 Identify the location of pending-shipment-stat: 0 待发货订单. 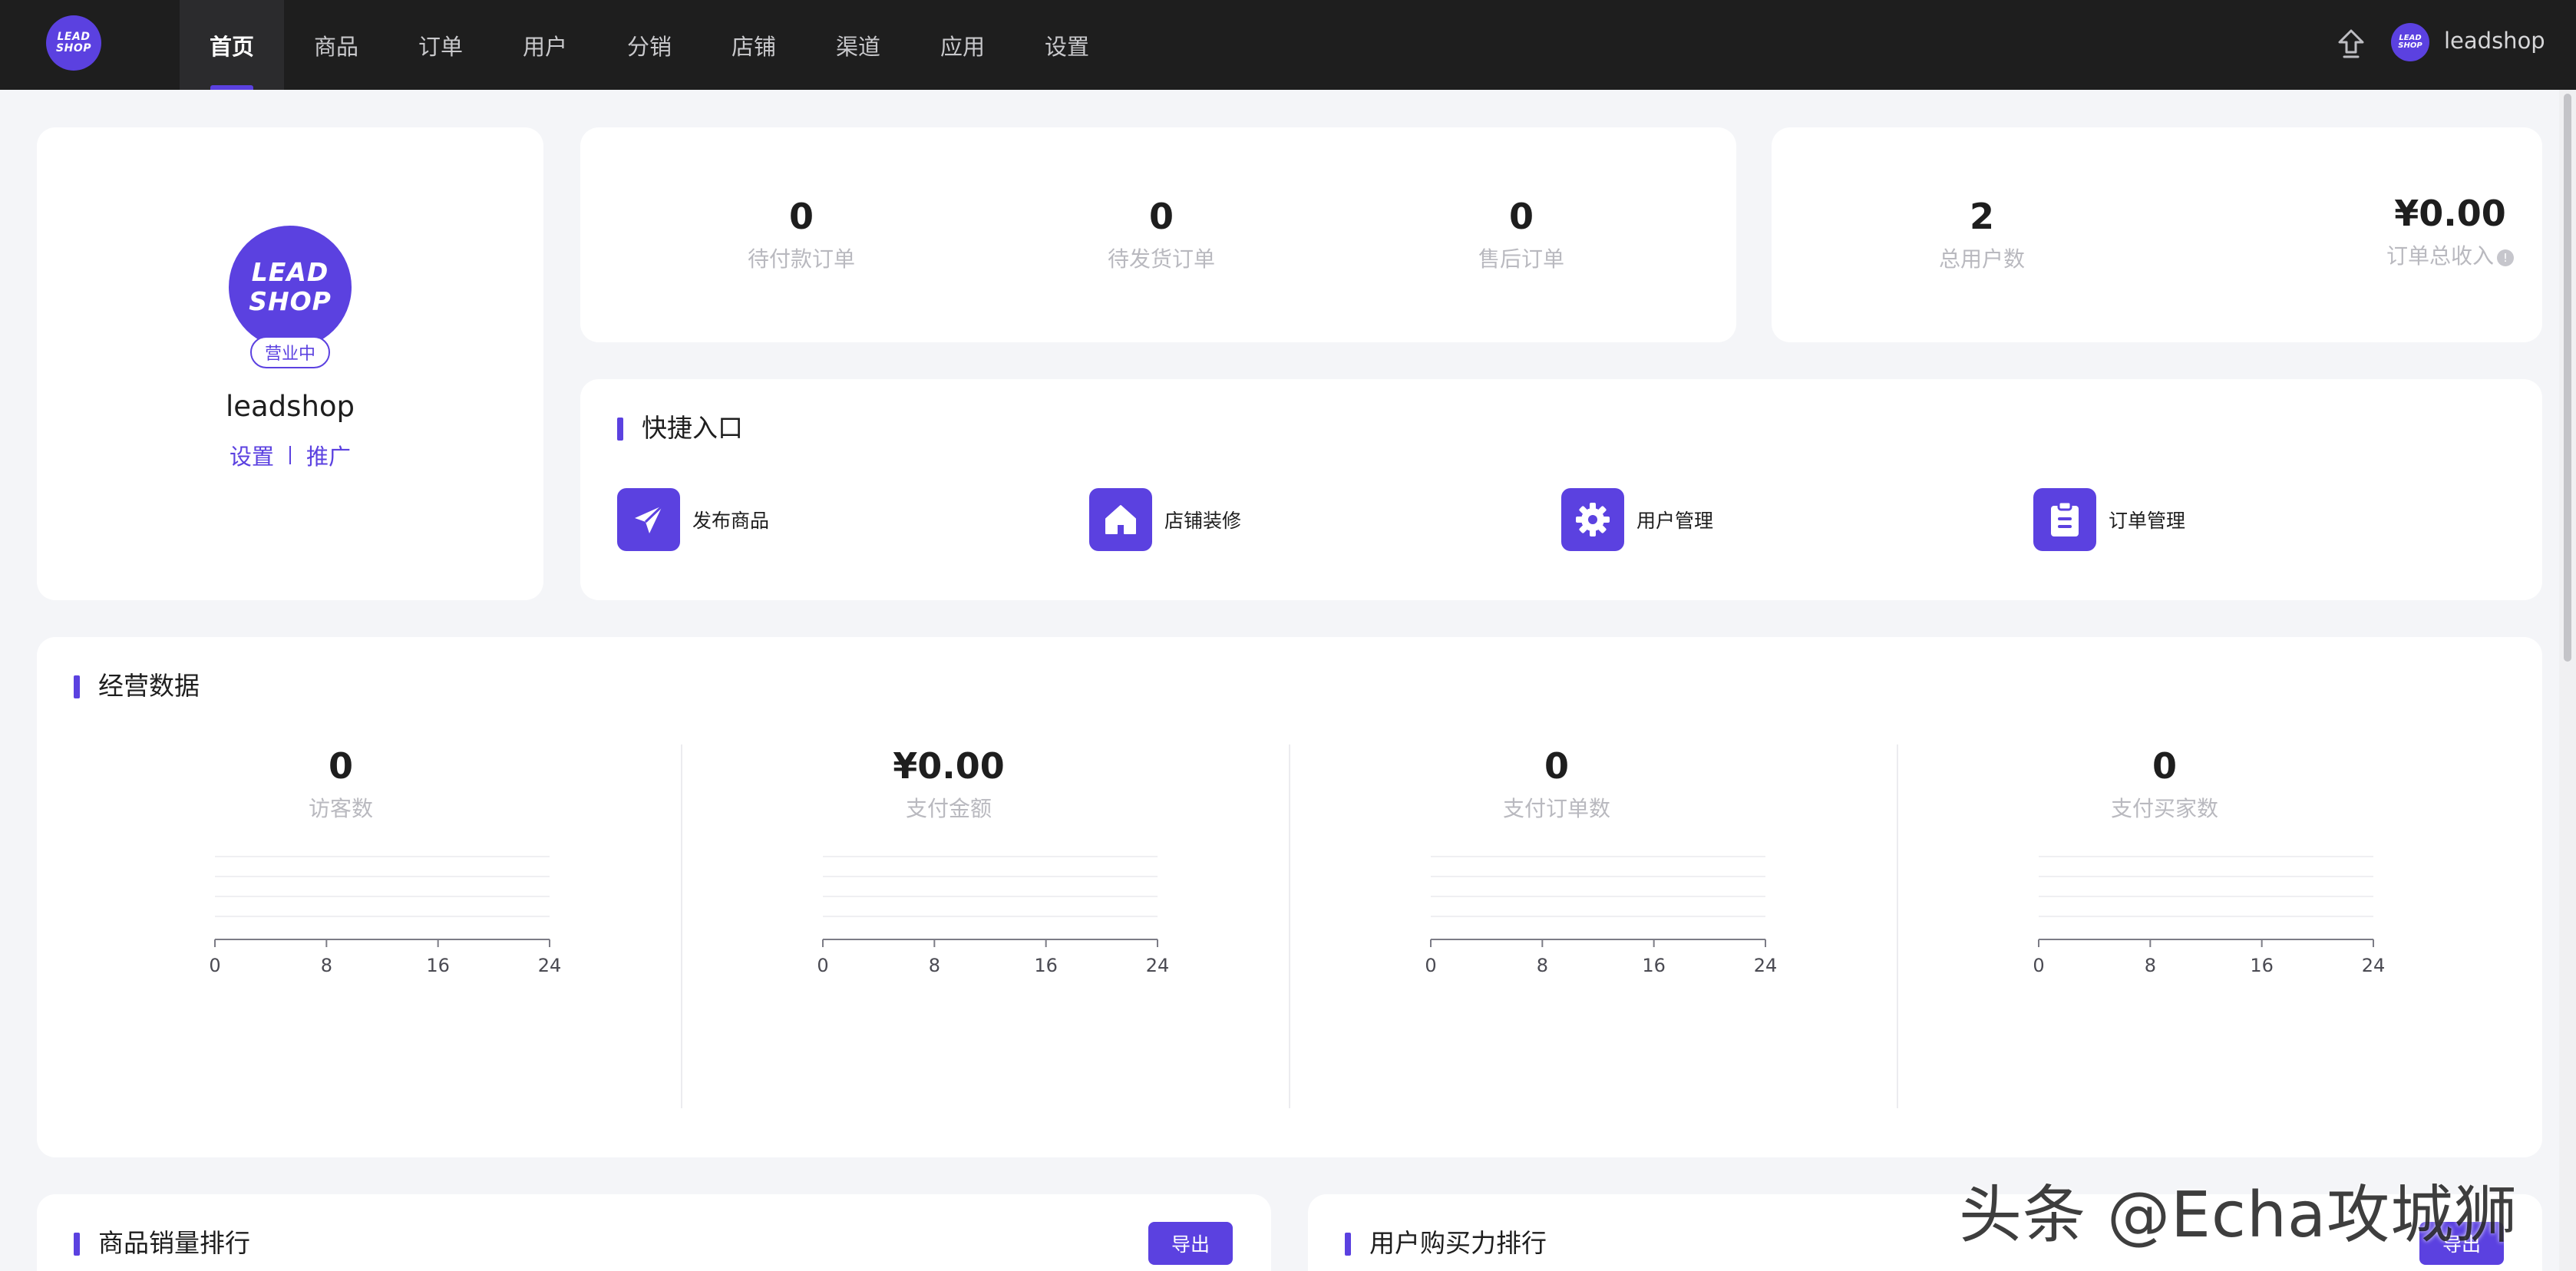
(1161, 234).